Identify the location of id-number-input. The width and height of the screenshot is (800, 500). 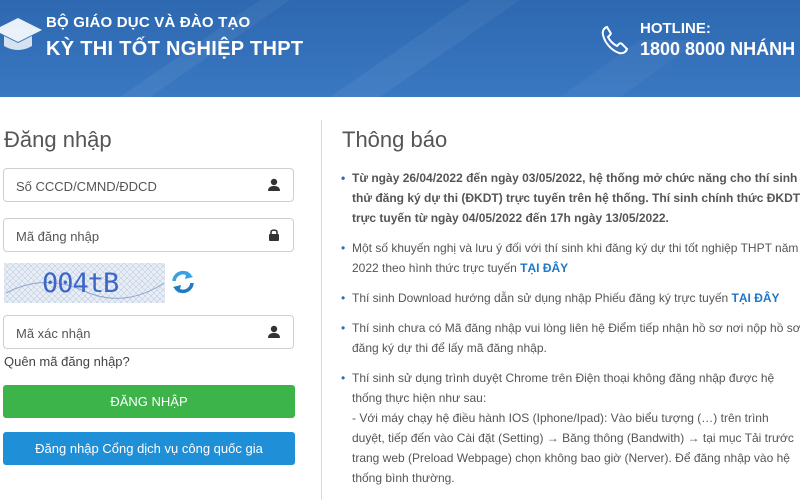
(136, 186).